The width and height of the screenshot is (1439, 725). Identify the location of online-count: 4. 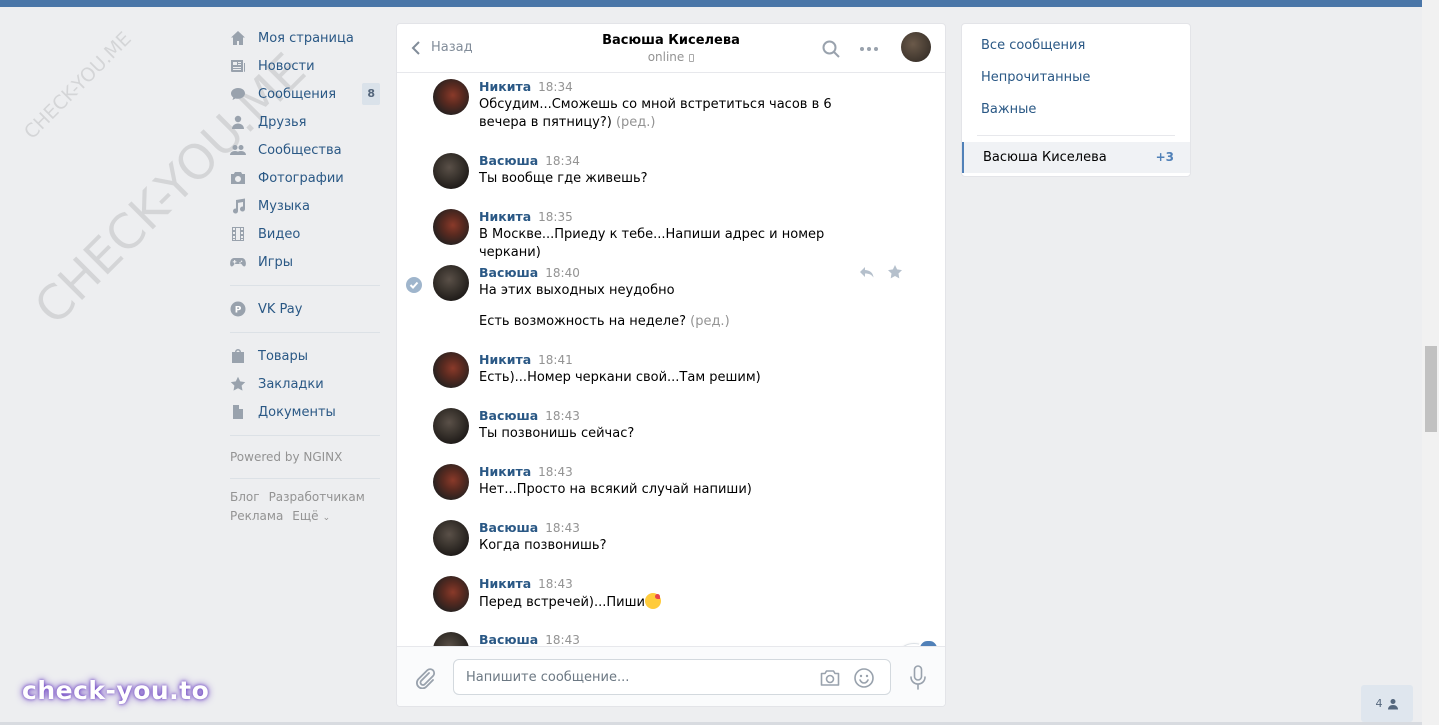
(1379, 703).